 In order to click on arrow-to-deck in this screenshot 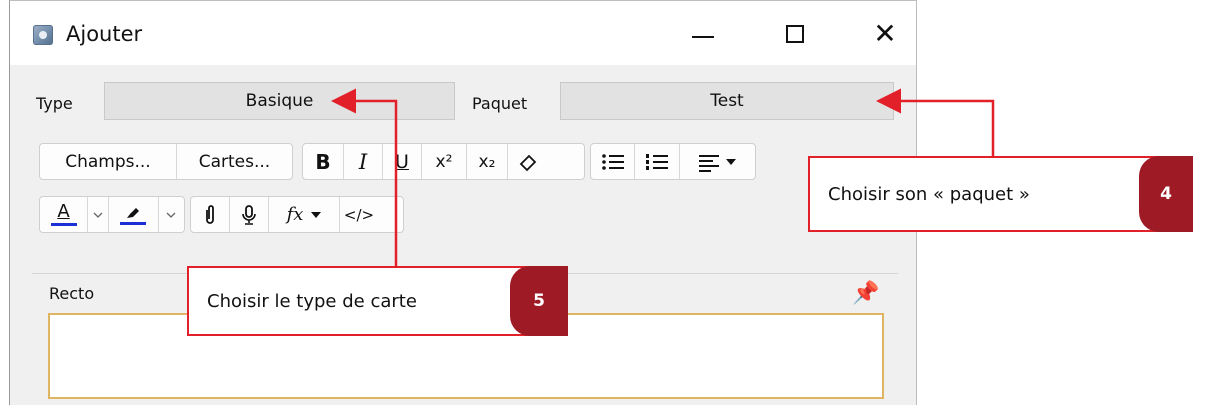, I will do `click(935, 122)`.